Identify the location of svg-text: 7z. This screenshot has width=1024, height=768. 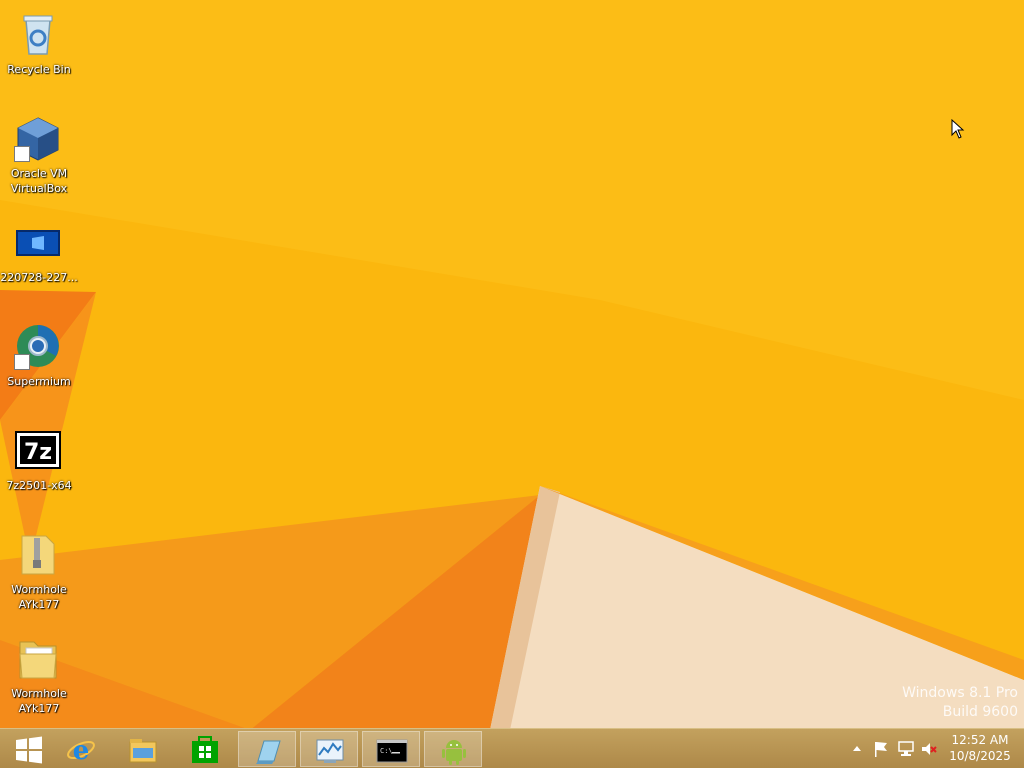
(38, 452).